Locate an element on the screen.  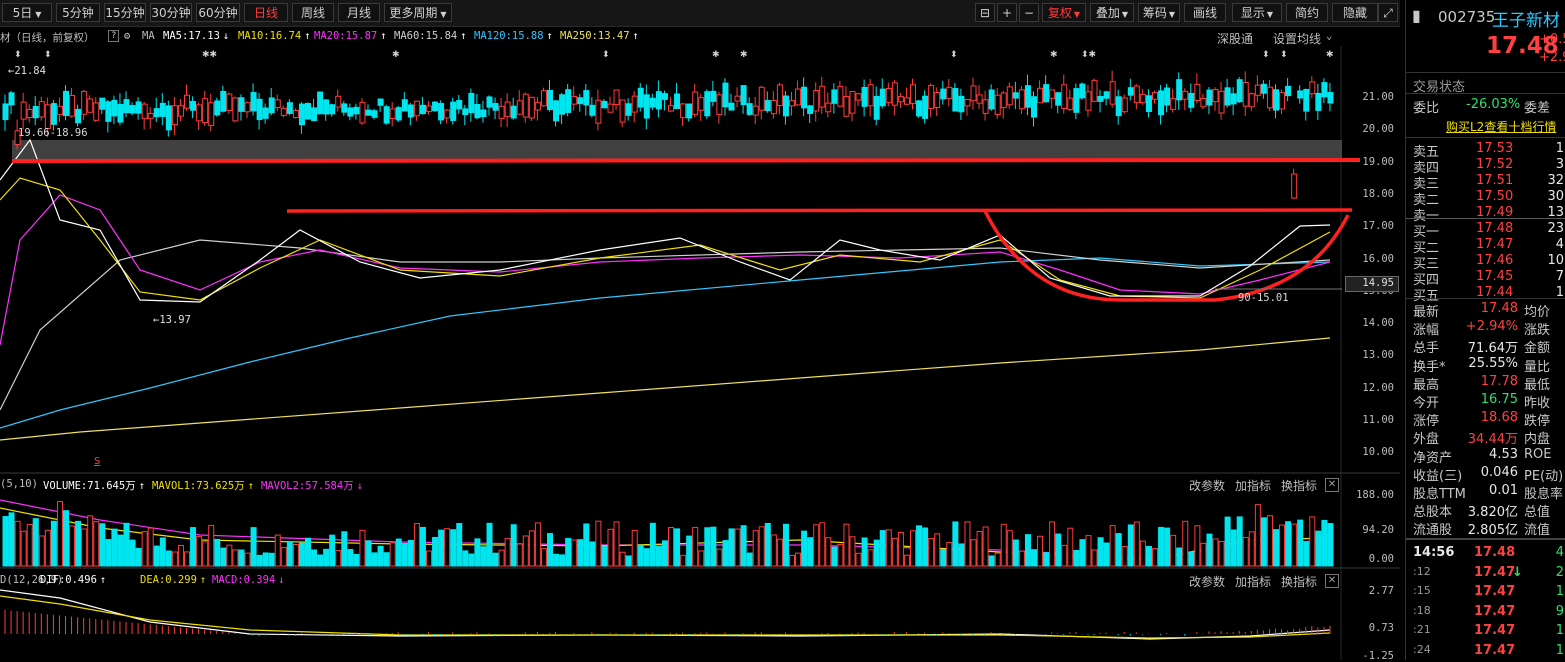
event-marker-icon: ✱✱ is located at coordinates (209, 55).